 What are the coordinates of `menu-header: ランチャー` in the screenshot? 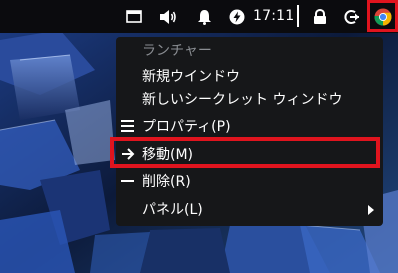 It's located at (249, 50).